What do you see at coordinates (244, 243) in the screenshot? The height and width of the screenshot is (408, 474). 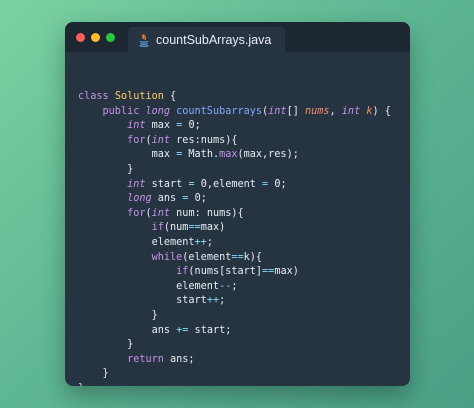 I see `code-line: element++;` at bounding box center [244, 243].